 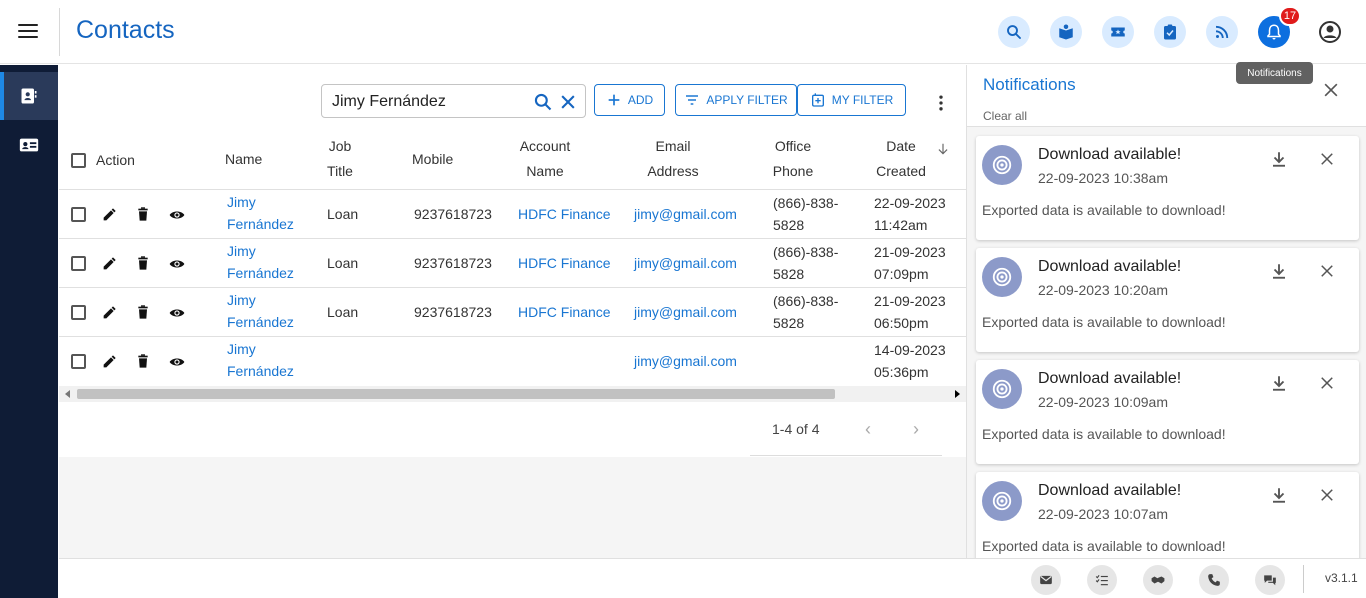 I want to click on header-name: Name, so click(x=243, y=159).